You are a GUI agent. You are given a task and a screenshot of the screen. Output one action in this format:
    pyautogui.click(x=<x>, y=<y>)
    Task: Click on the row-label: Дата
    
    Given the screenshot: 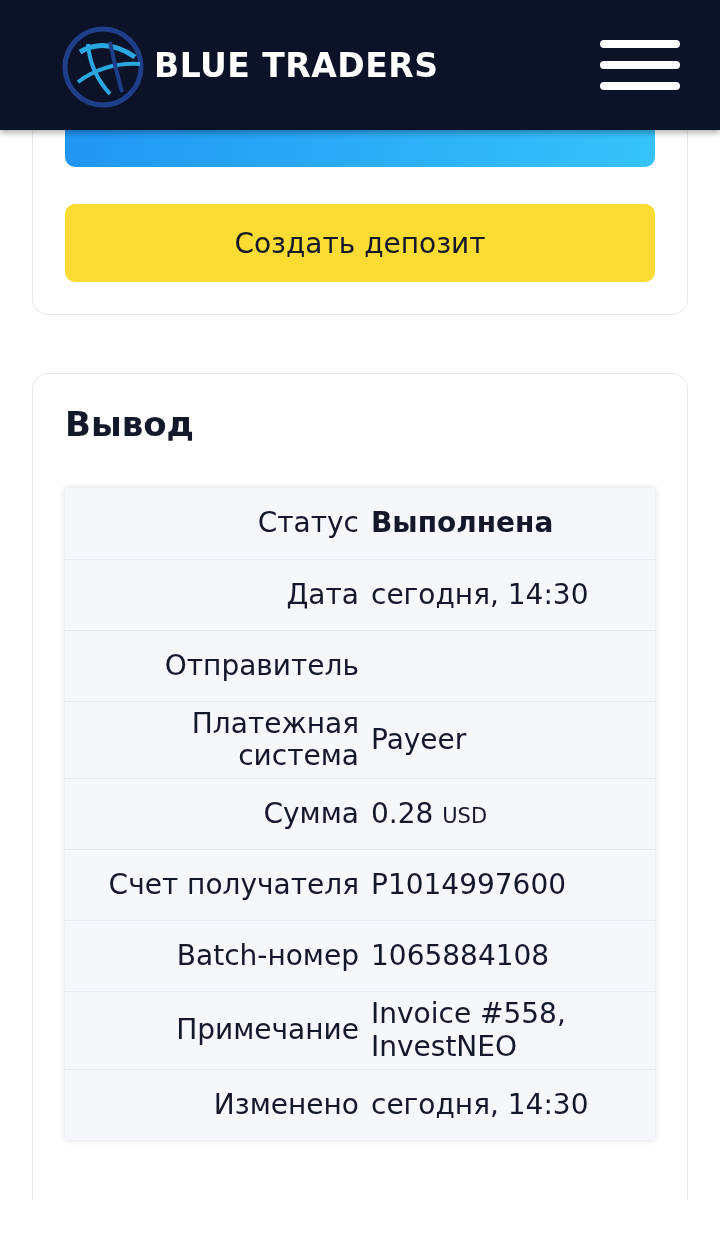 What is the action you would take?
    pyautogui.click(x=322, y=595)
    